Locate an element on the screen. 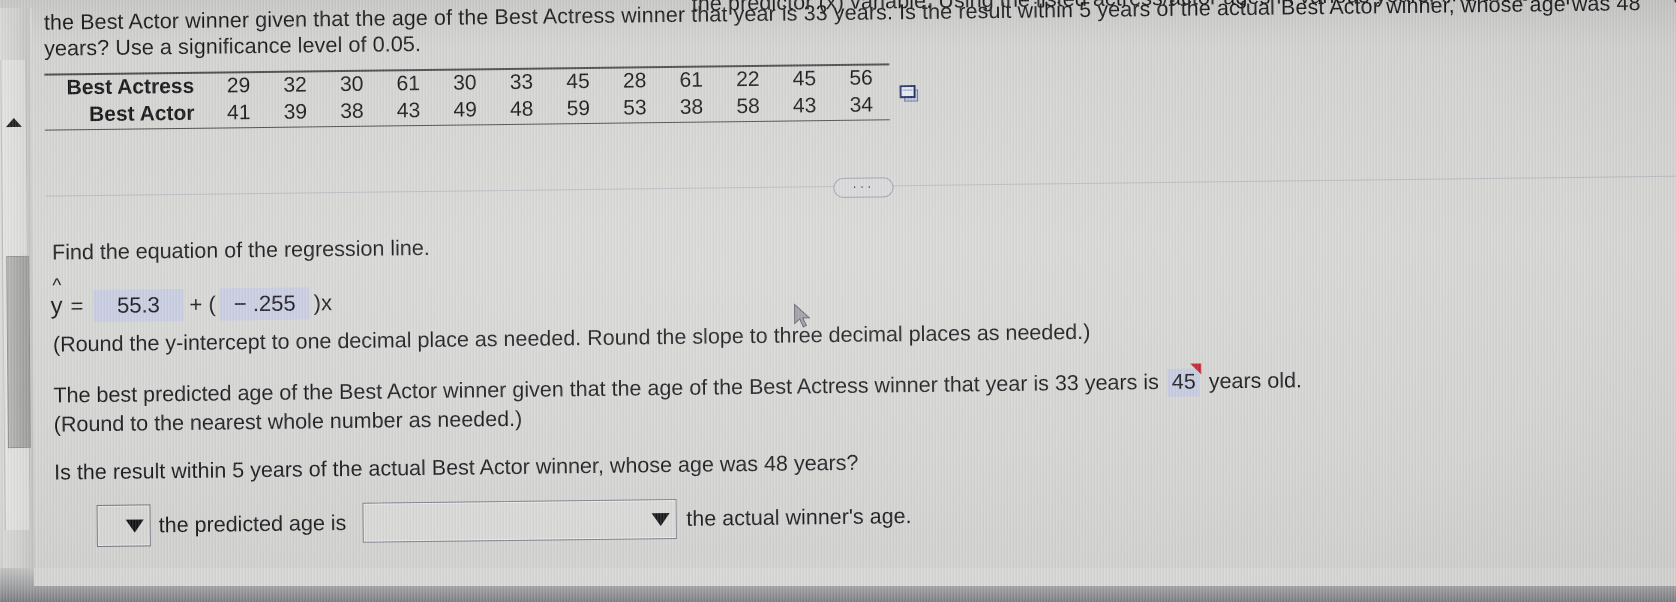 This screenshot has width=1676, height=602. cell: 34 is located at coordinates (861, 105).